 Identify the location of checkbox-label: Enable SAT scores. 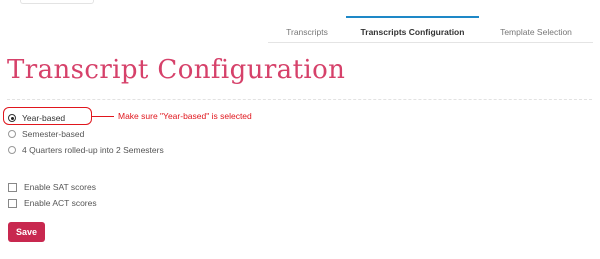
(60, 187).